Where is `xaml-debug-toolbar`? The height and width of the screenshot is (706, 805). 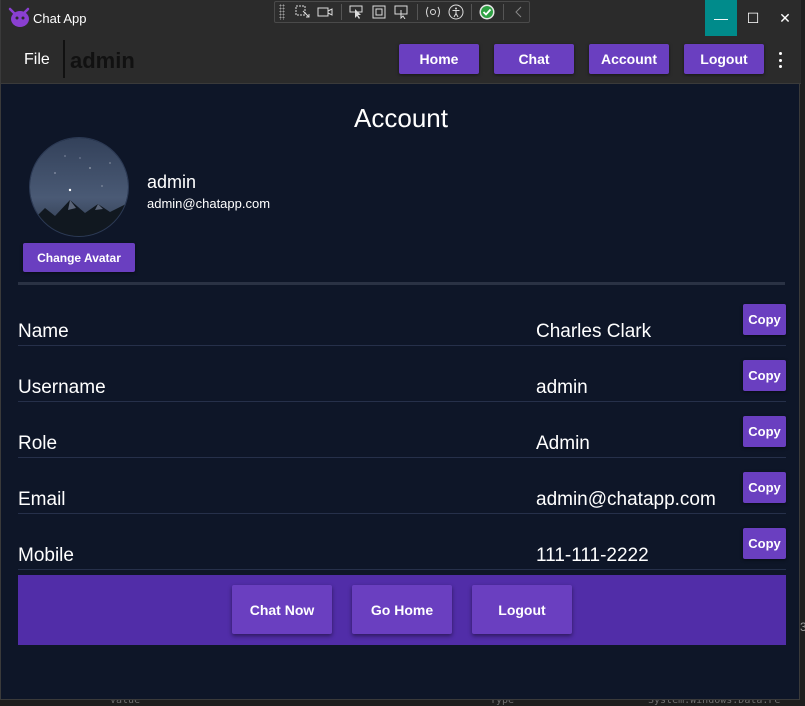
xaml-debug-toolbar is located at coordinates (402, 12).